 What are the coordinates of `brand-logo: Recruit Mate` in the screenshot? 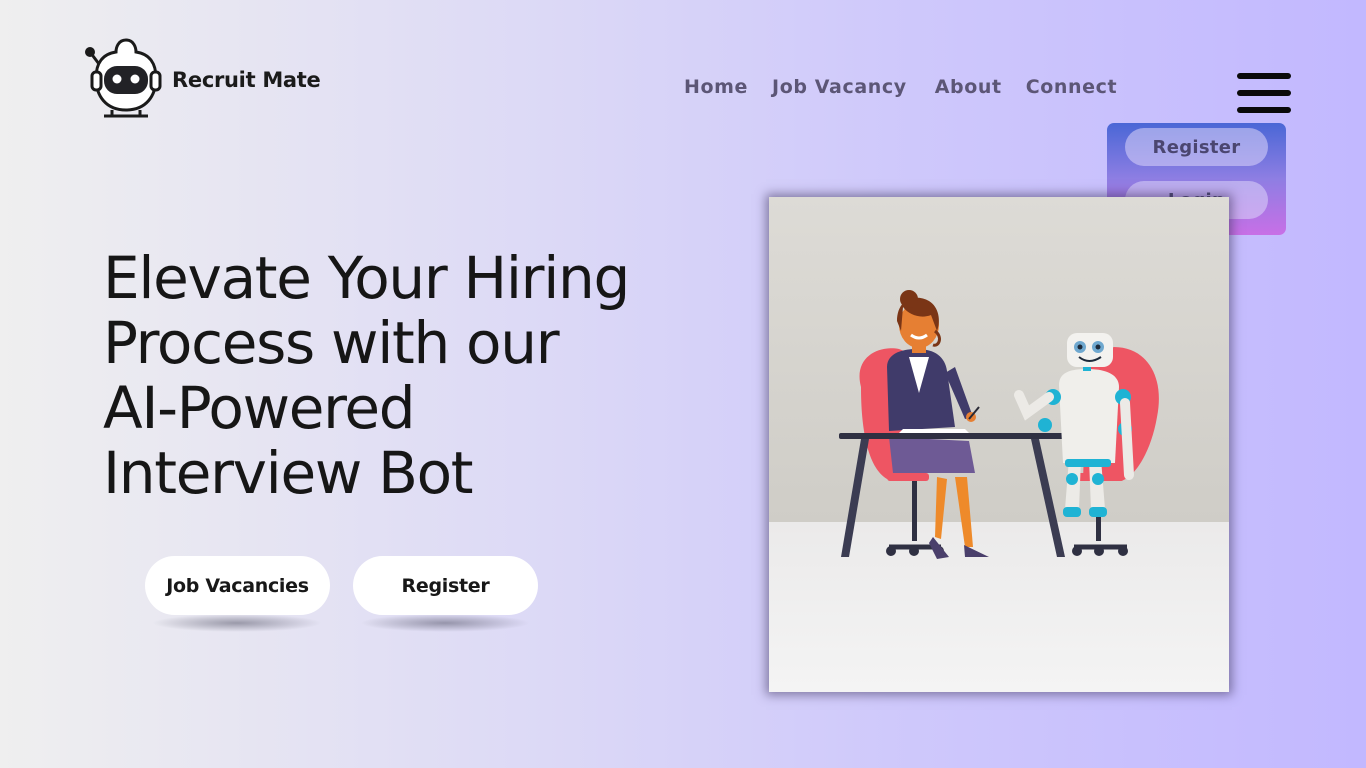 It's located at (201, 77).